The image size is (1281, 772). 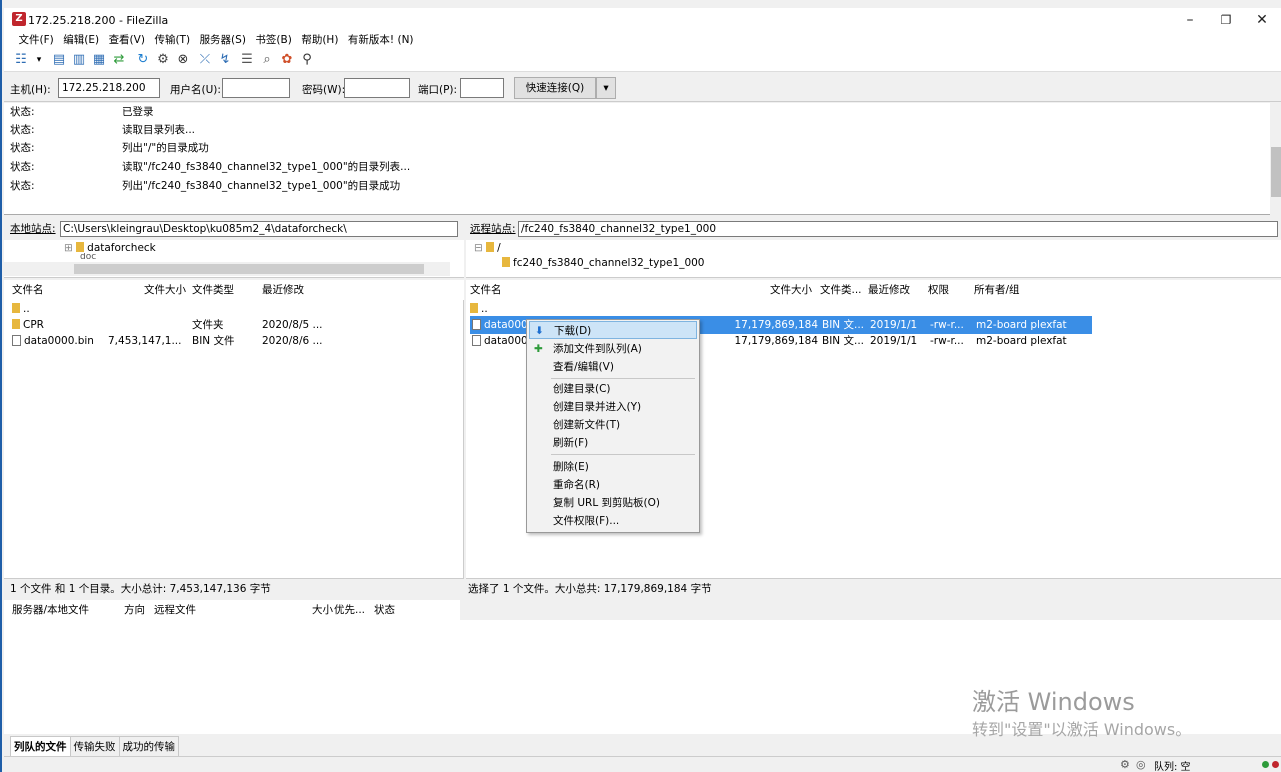 I want to click on menu-delete: 删除(E), so click(x=613, y=467).